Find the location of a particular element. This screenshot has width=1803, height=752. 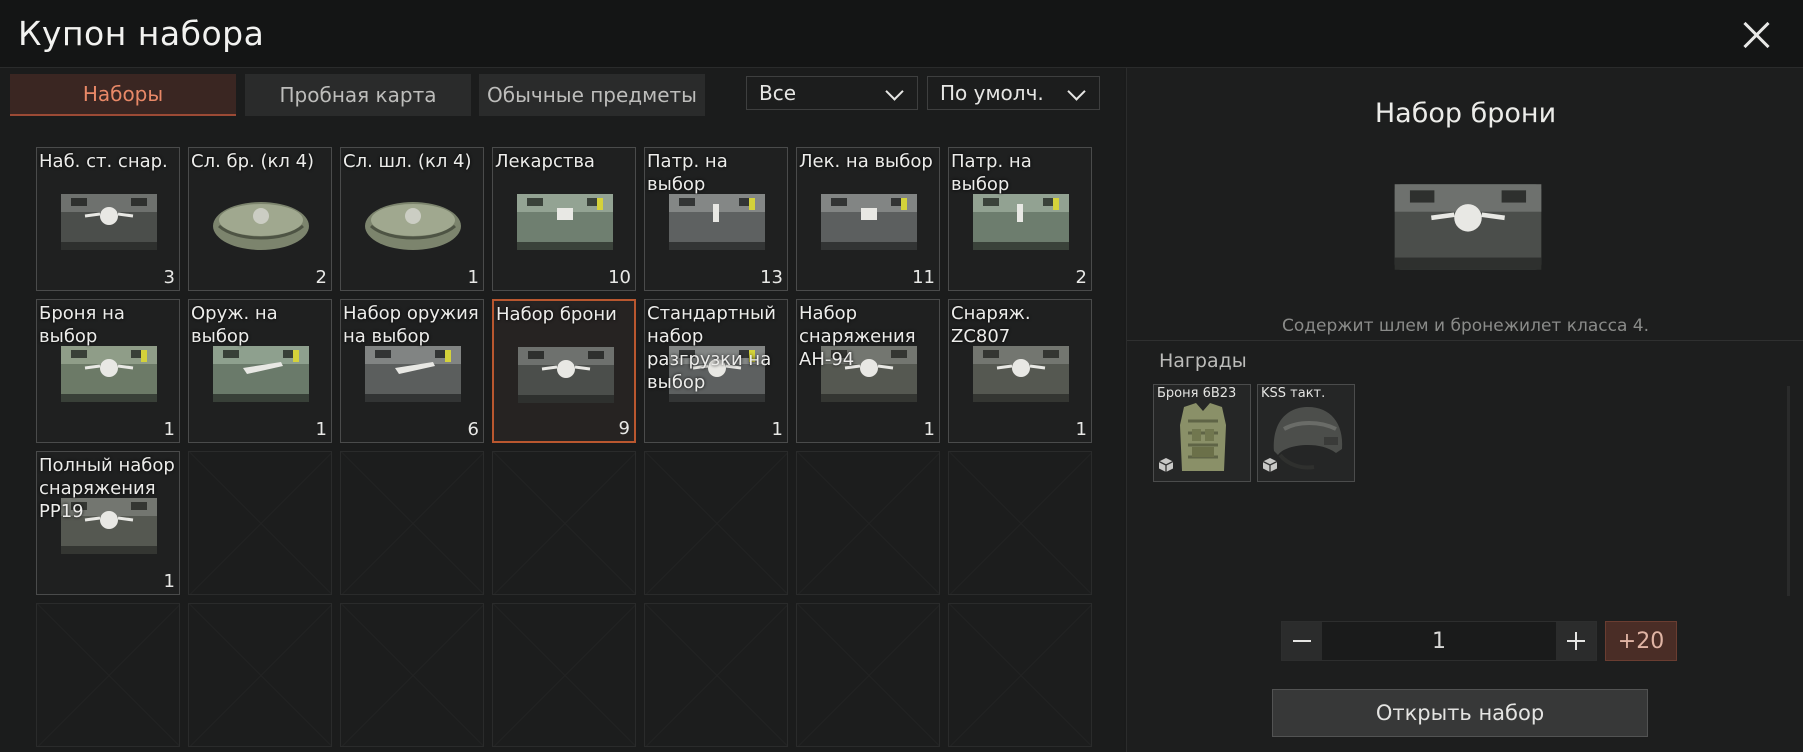

kit-item: Сл. шл. (кл 4) 1 is located at coordinates (412, 219).